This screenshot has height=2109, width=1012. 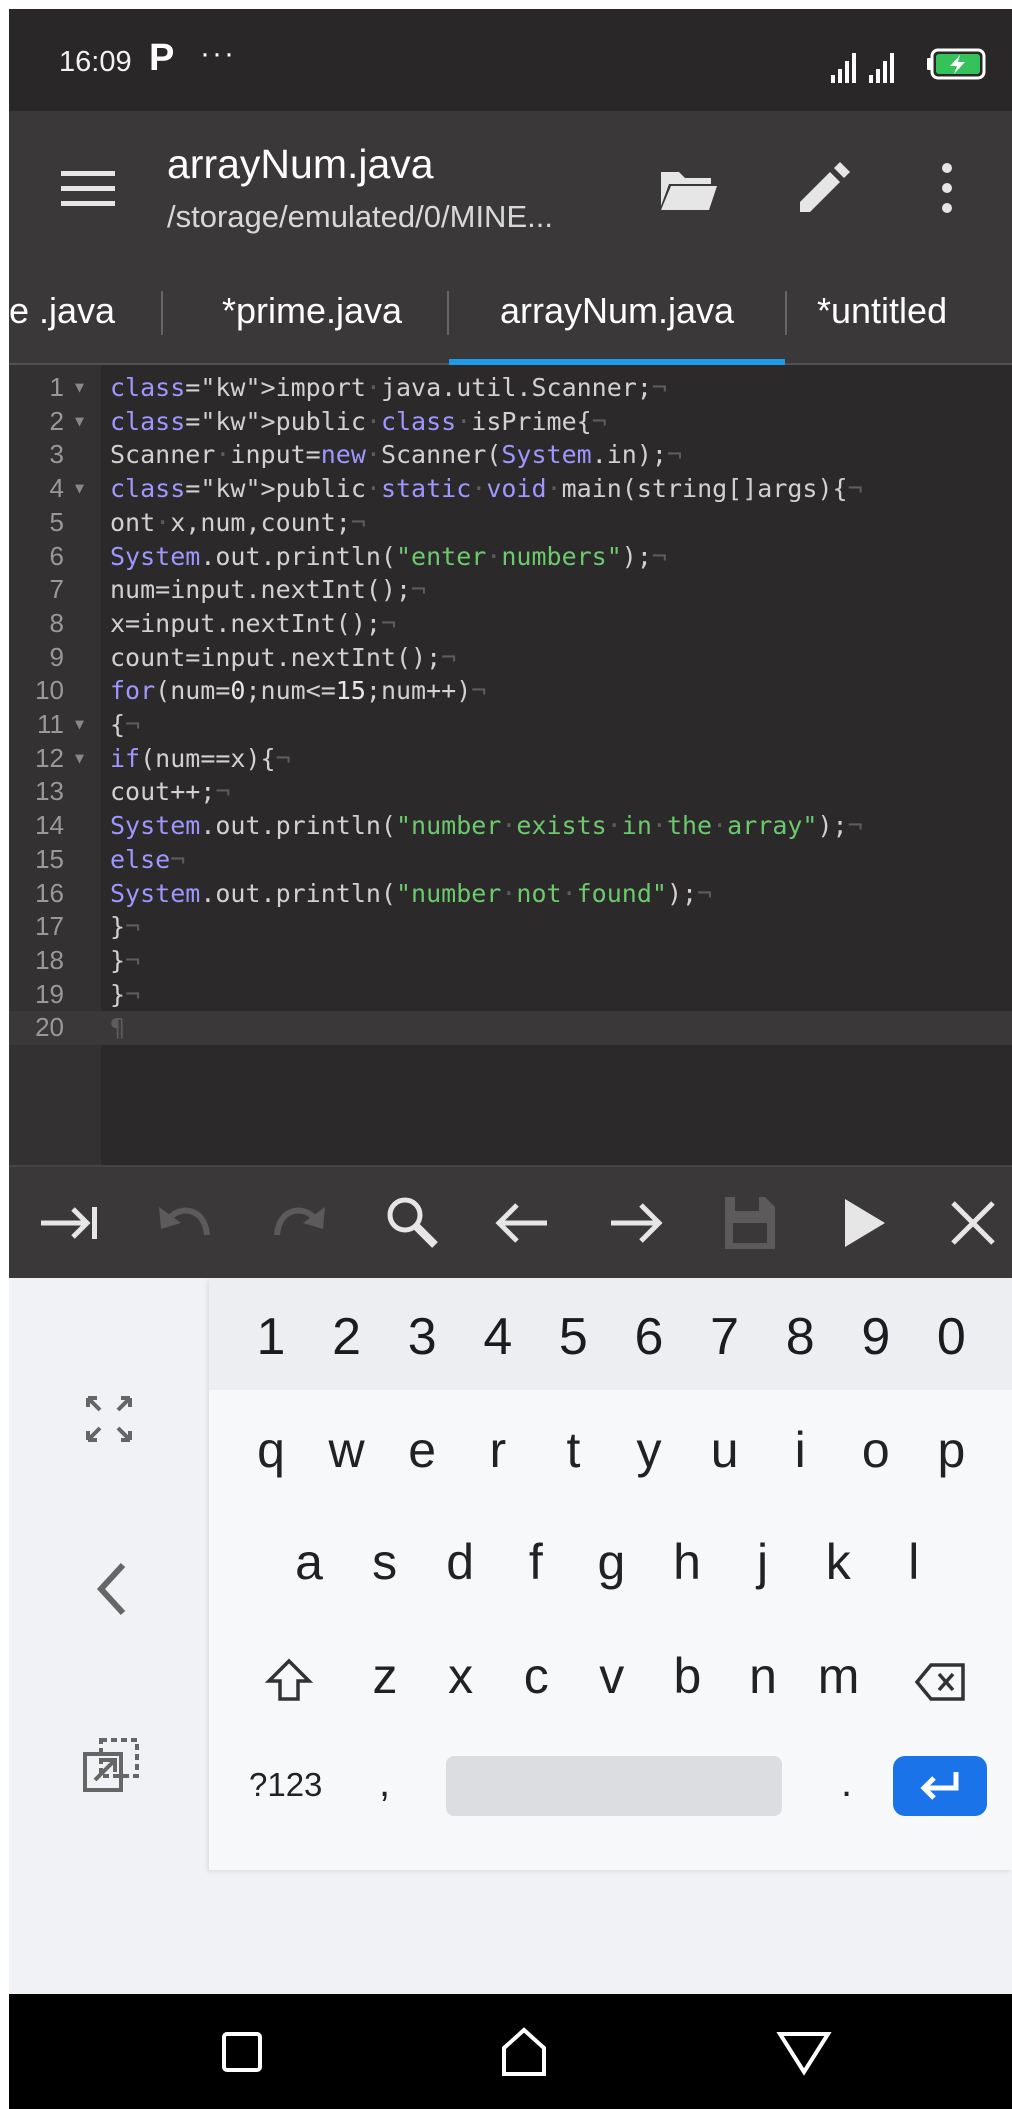 What do you see at coordinates (649, 1450) in the screenshot?
I see `key-y: y` at bounding box center [649, 1450].